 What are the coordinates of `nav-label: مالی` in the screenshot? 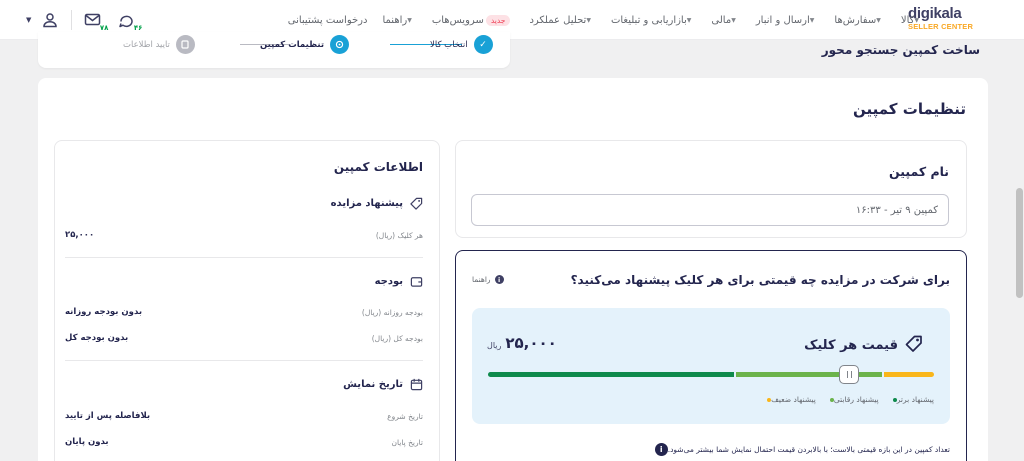 It's located at (721, 20).